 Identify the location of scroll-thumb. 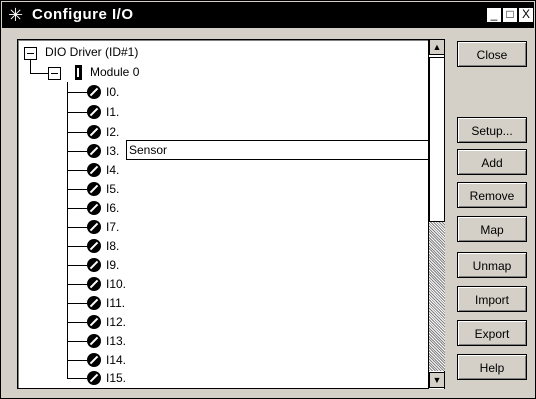
(437, 139).